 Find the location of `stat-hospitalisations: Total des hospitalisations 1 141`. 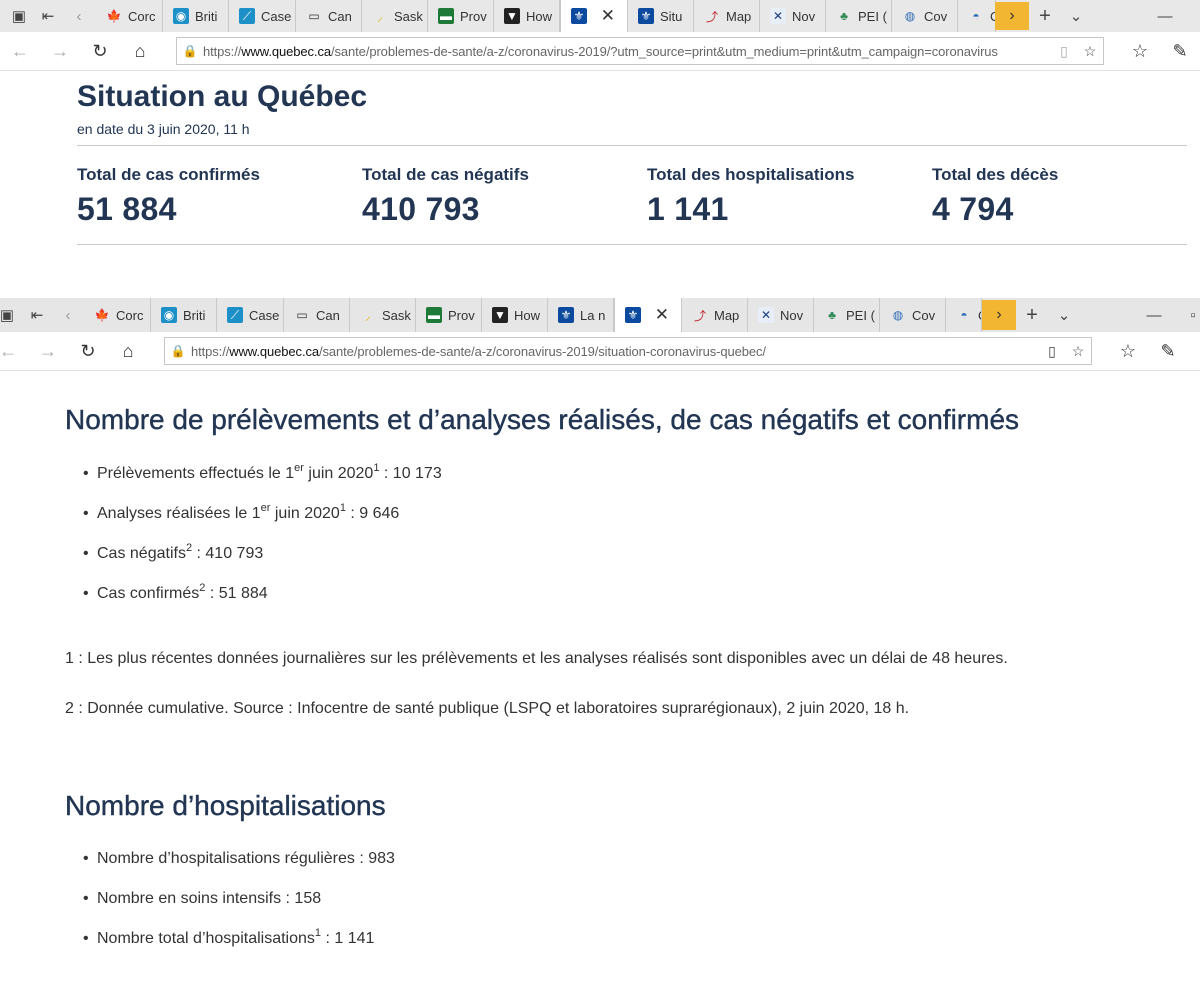

stat-hospitalisations: Total des hospitalisations 1 141 is located at coordinates (777, 196).